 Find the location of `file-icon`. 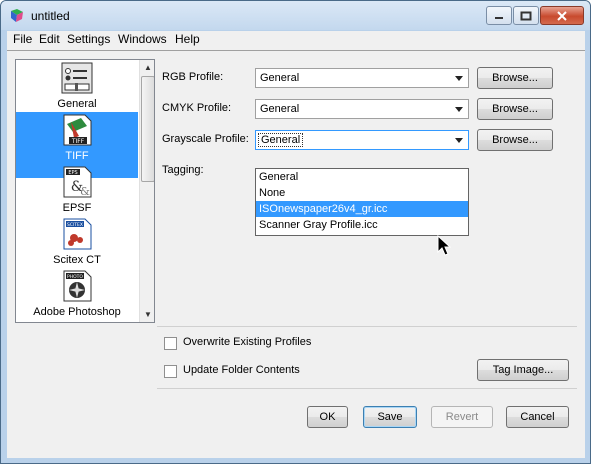

file-icon is located at coordinates (77, 322).